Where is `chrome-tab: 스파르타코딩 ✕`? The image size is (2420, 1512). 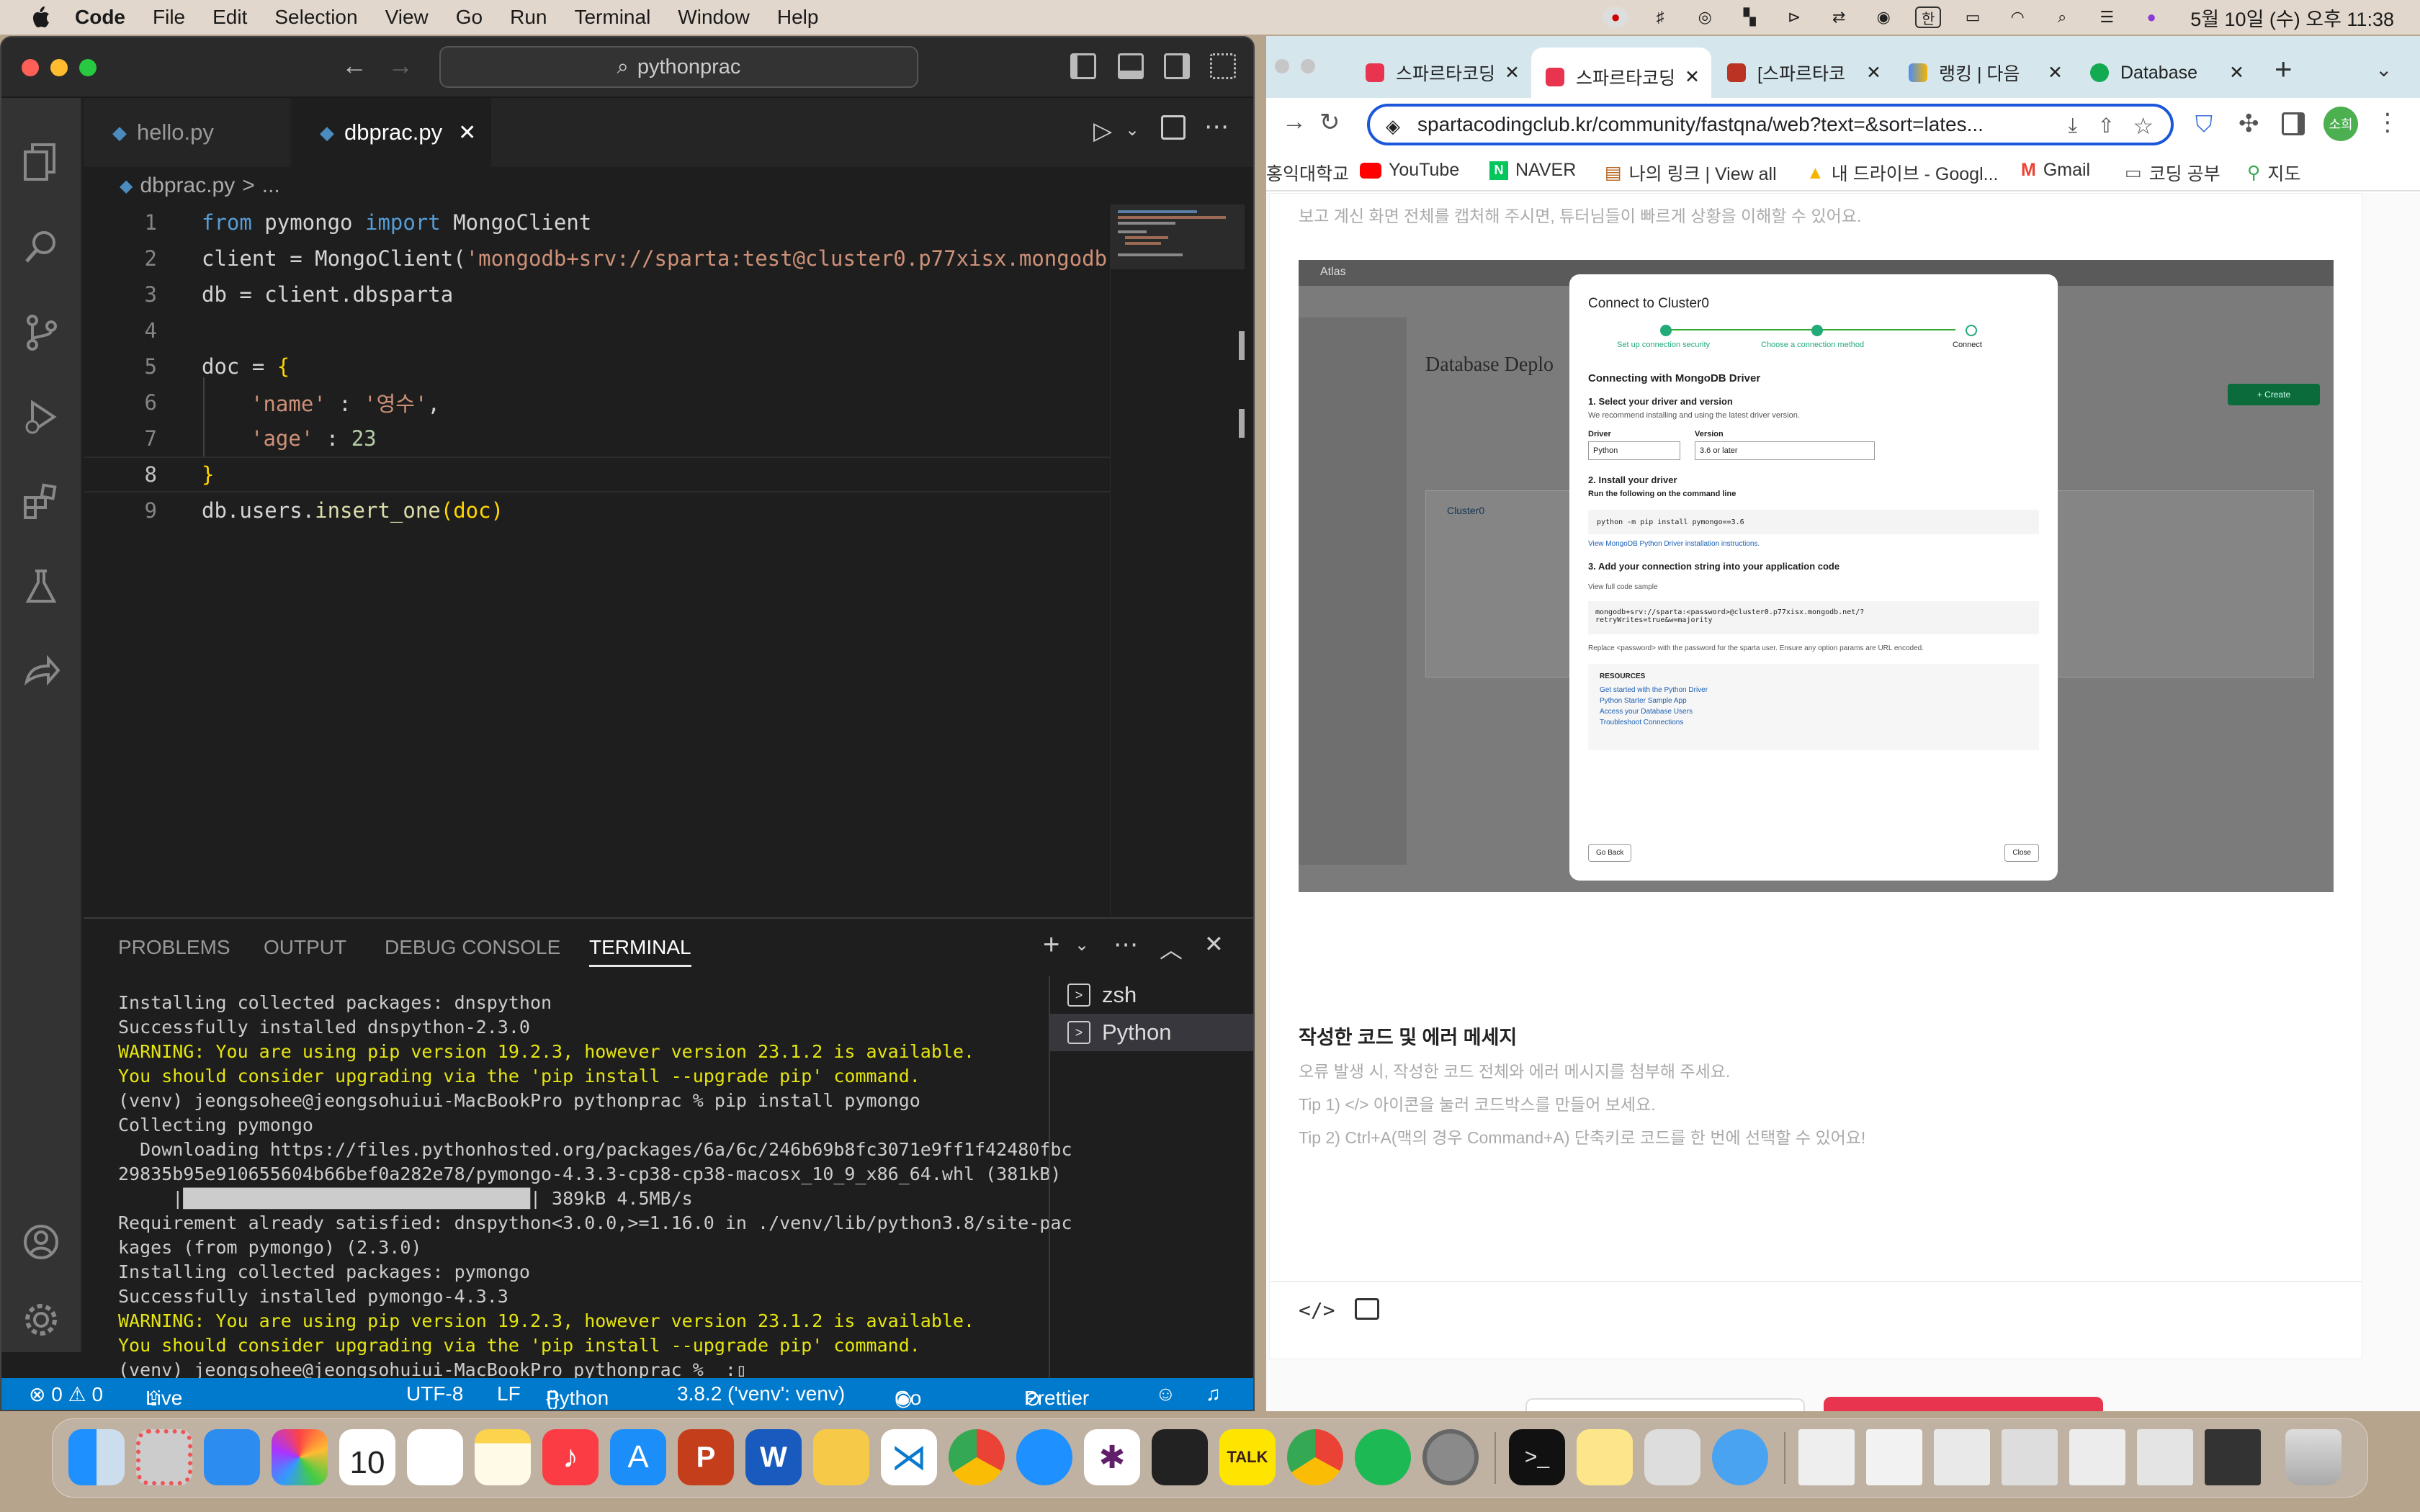
chrome-tab: 스파르타코딩 ✕ is located at coordinates (1441, 73).